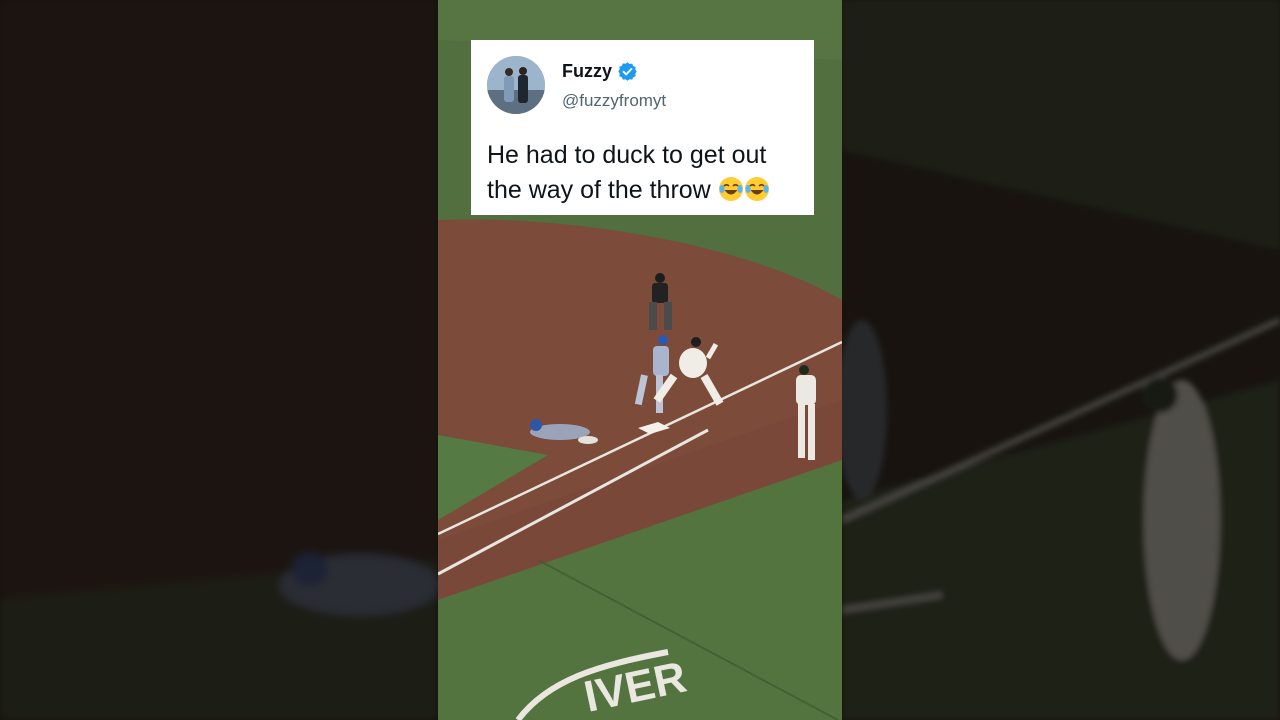 The width and height of the screenshot is (1280, 720). I want to click on user-handle: @fuzzyfromyt, so click(614, 101).